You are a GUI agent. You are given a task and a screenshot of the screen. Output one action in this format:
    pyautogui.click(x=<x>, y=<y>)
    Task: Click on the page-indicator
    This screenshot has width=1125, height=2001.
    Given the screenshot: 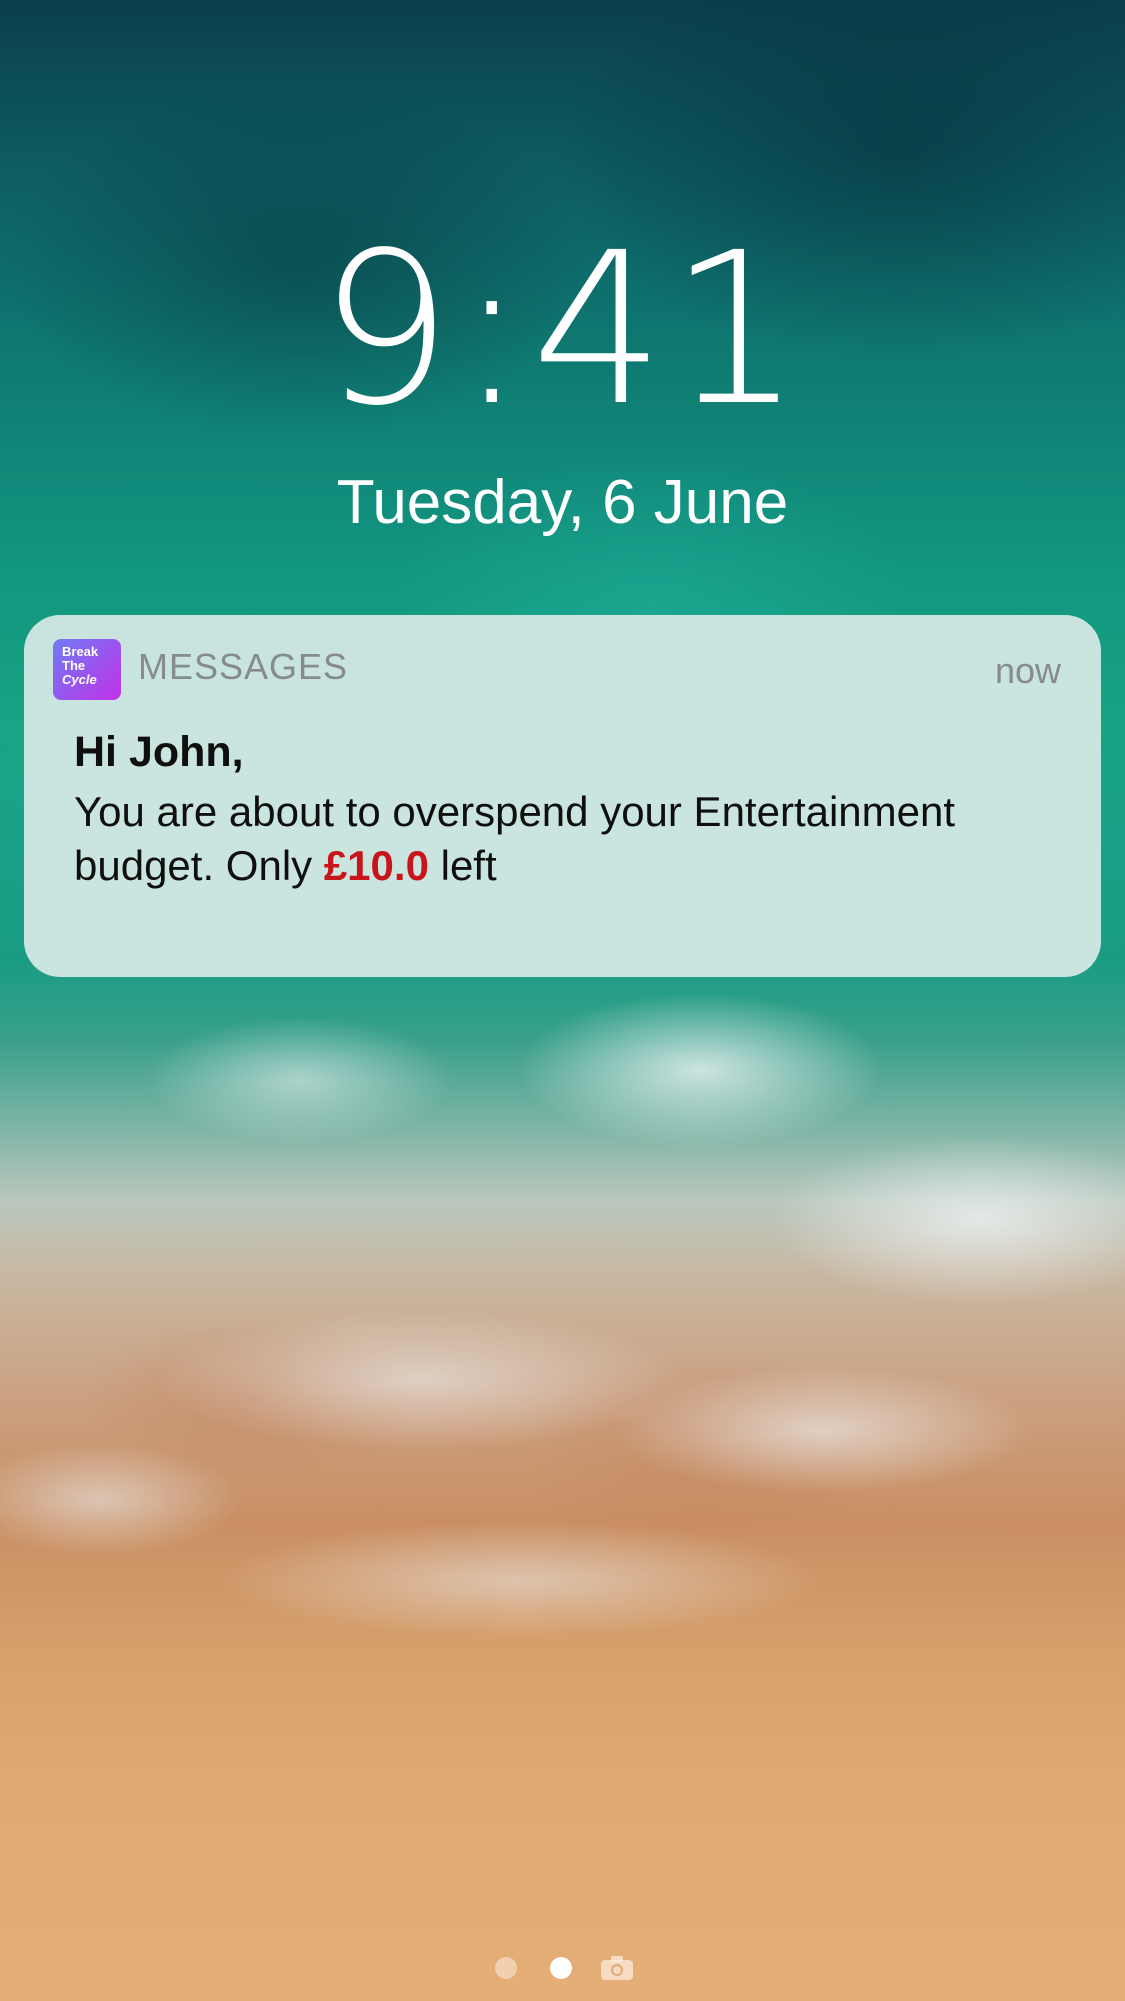 What is the action you would take?
    pyautogui.click(x=562, y=1970)
    